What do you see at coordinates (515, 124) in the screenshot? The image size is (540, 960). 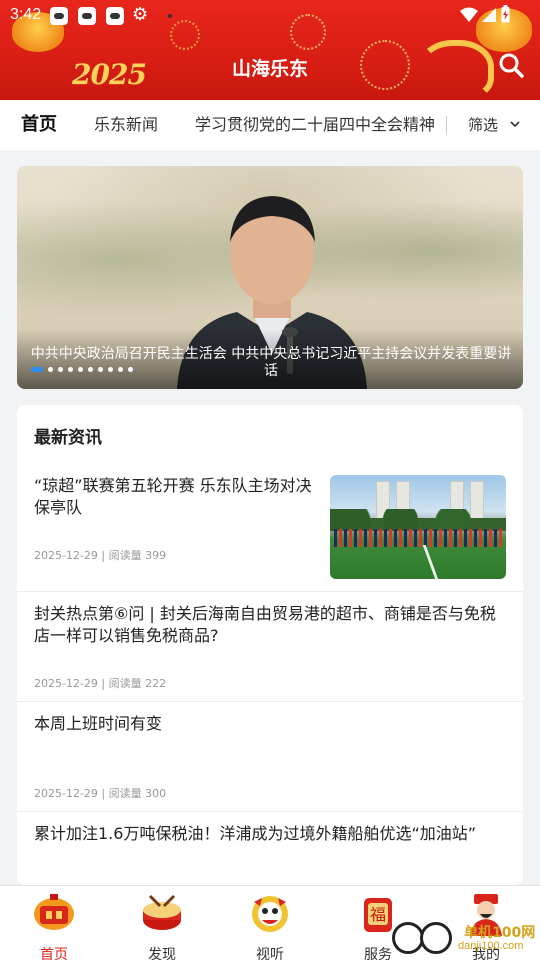 I see `chevron-down-icon` at bounding box center [515, 124].